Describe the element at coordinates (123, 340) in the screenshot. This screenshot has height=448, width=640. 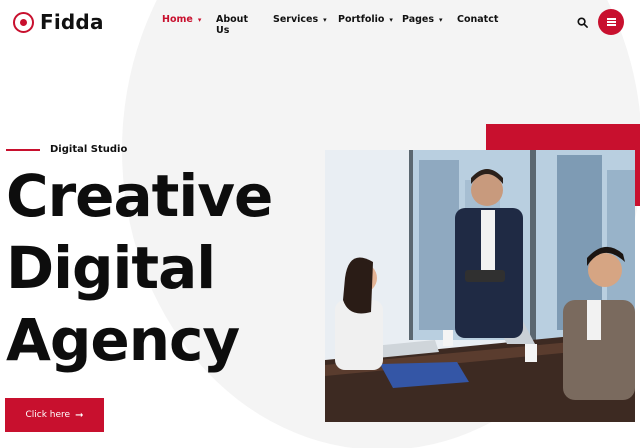
I see `headline-line-3: Agency` at that location.